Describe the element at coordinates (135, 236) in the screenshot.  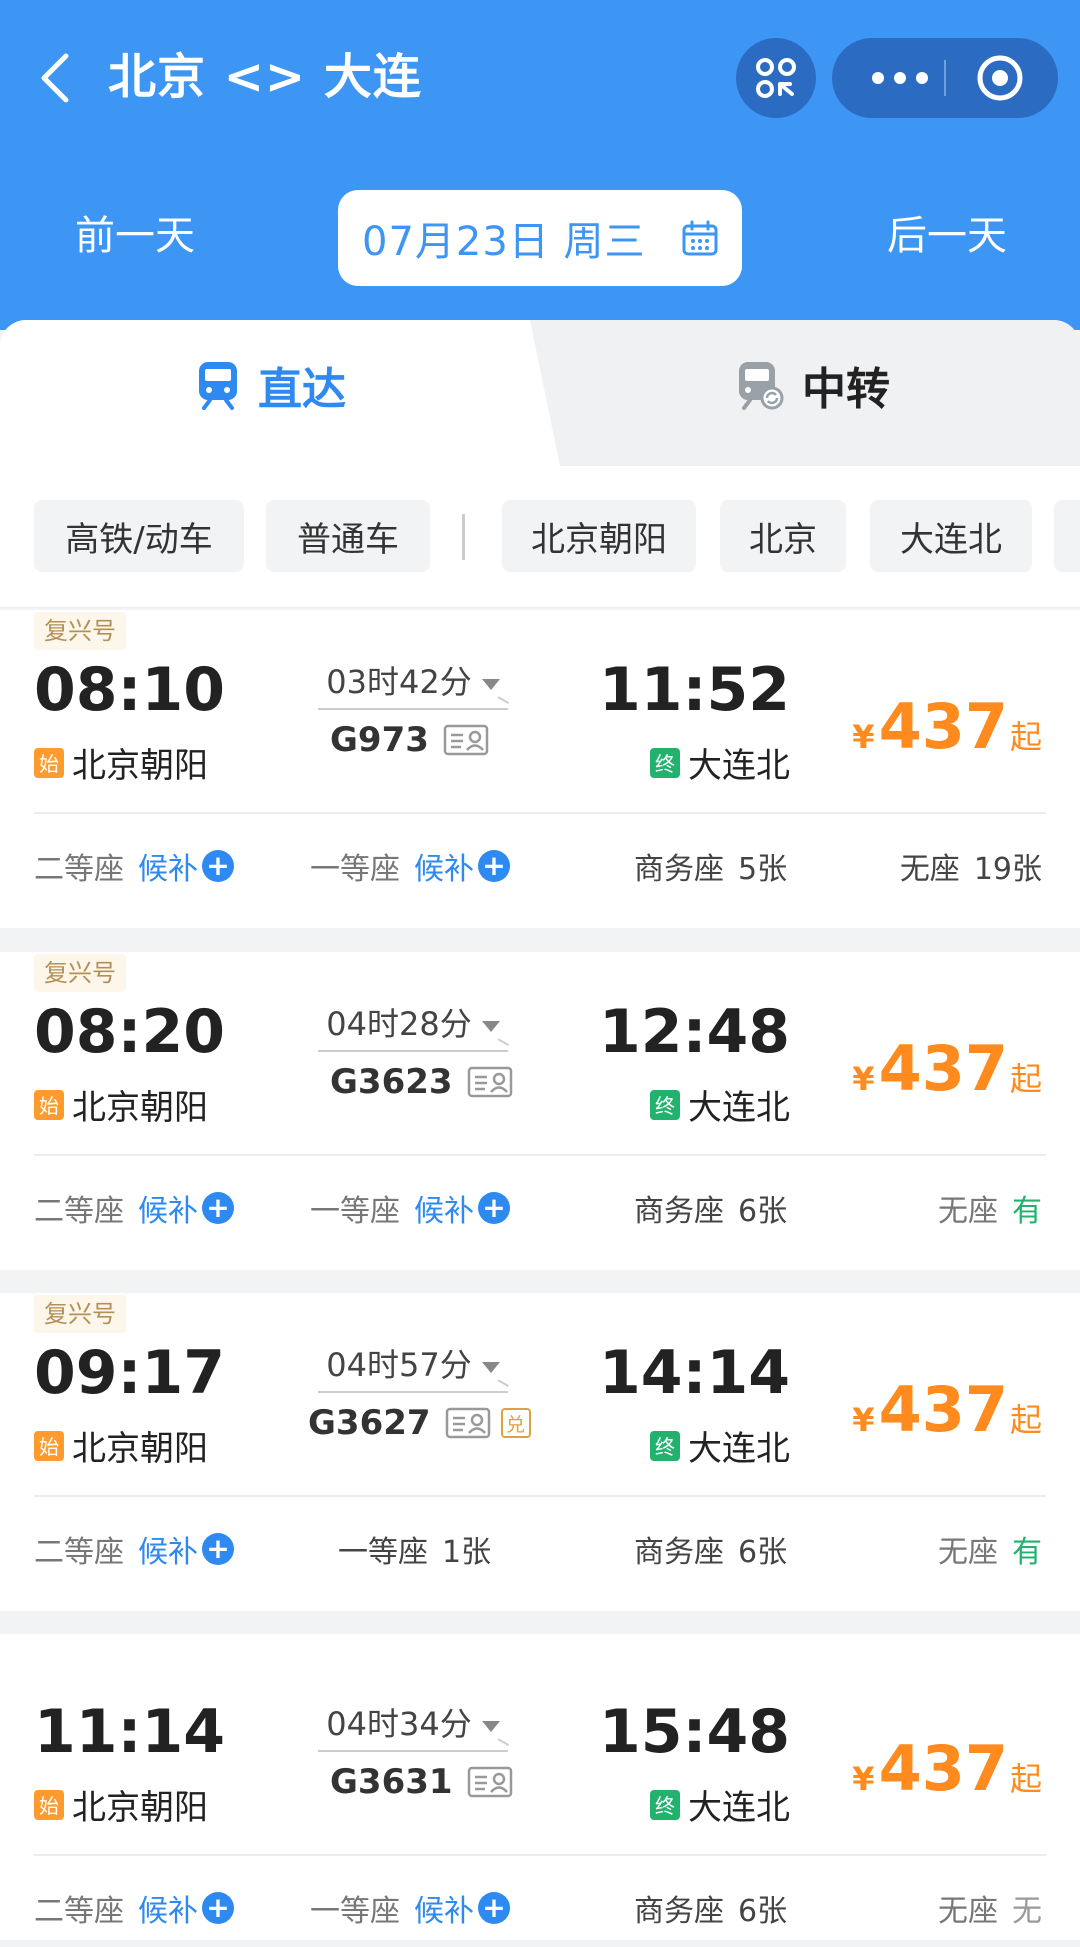
I see `prev-day-button: 前一天` at that location.